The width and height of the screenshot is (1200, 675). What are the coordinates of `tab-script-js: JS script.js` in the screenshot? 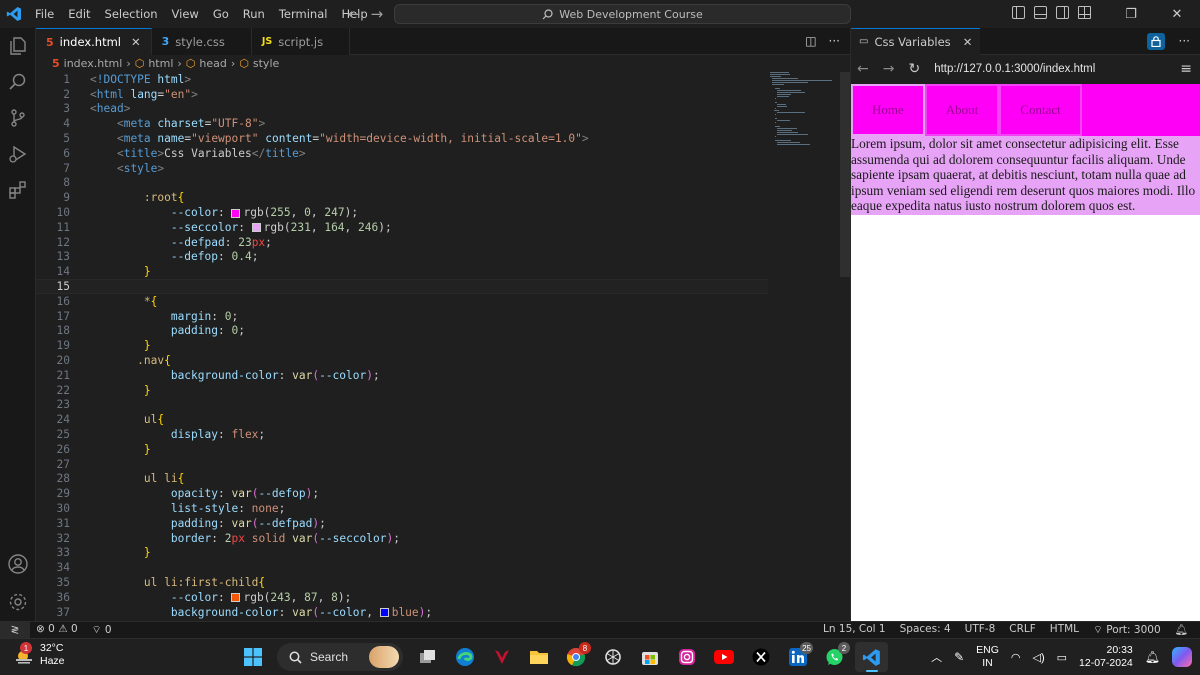 It's located at (301, 41).